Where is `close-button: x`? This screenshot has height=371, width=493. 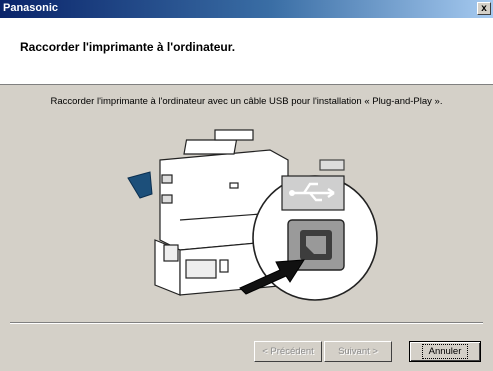 close-button: x is located at coordinates (484, 8).